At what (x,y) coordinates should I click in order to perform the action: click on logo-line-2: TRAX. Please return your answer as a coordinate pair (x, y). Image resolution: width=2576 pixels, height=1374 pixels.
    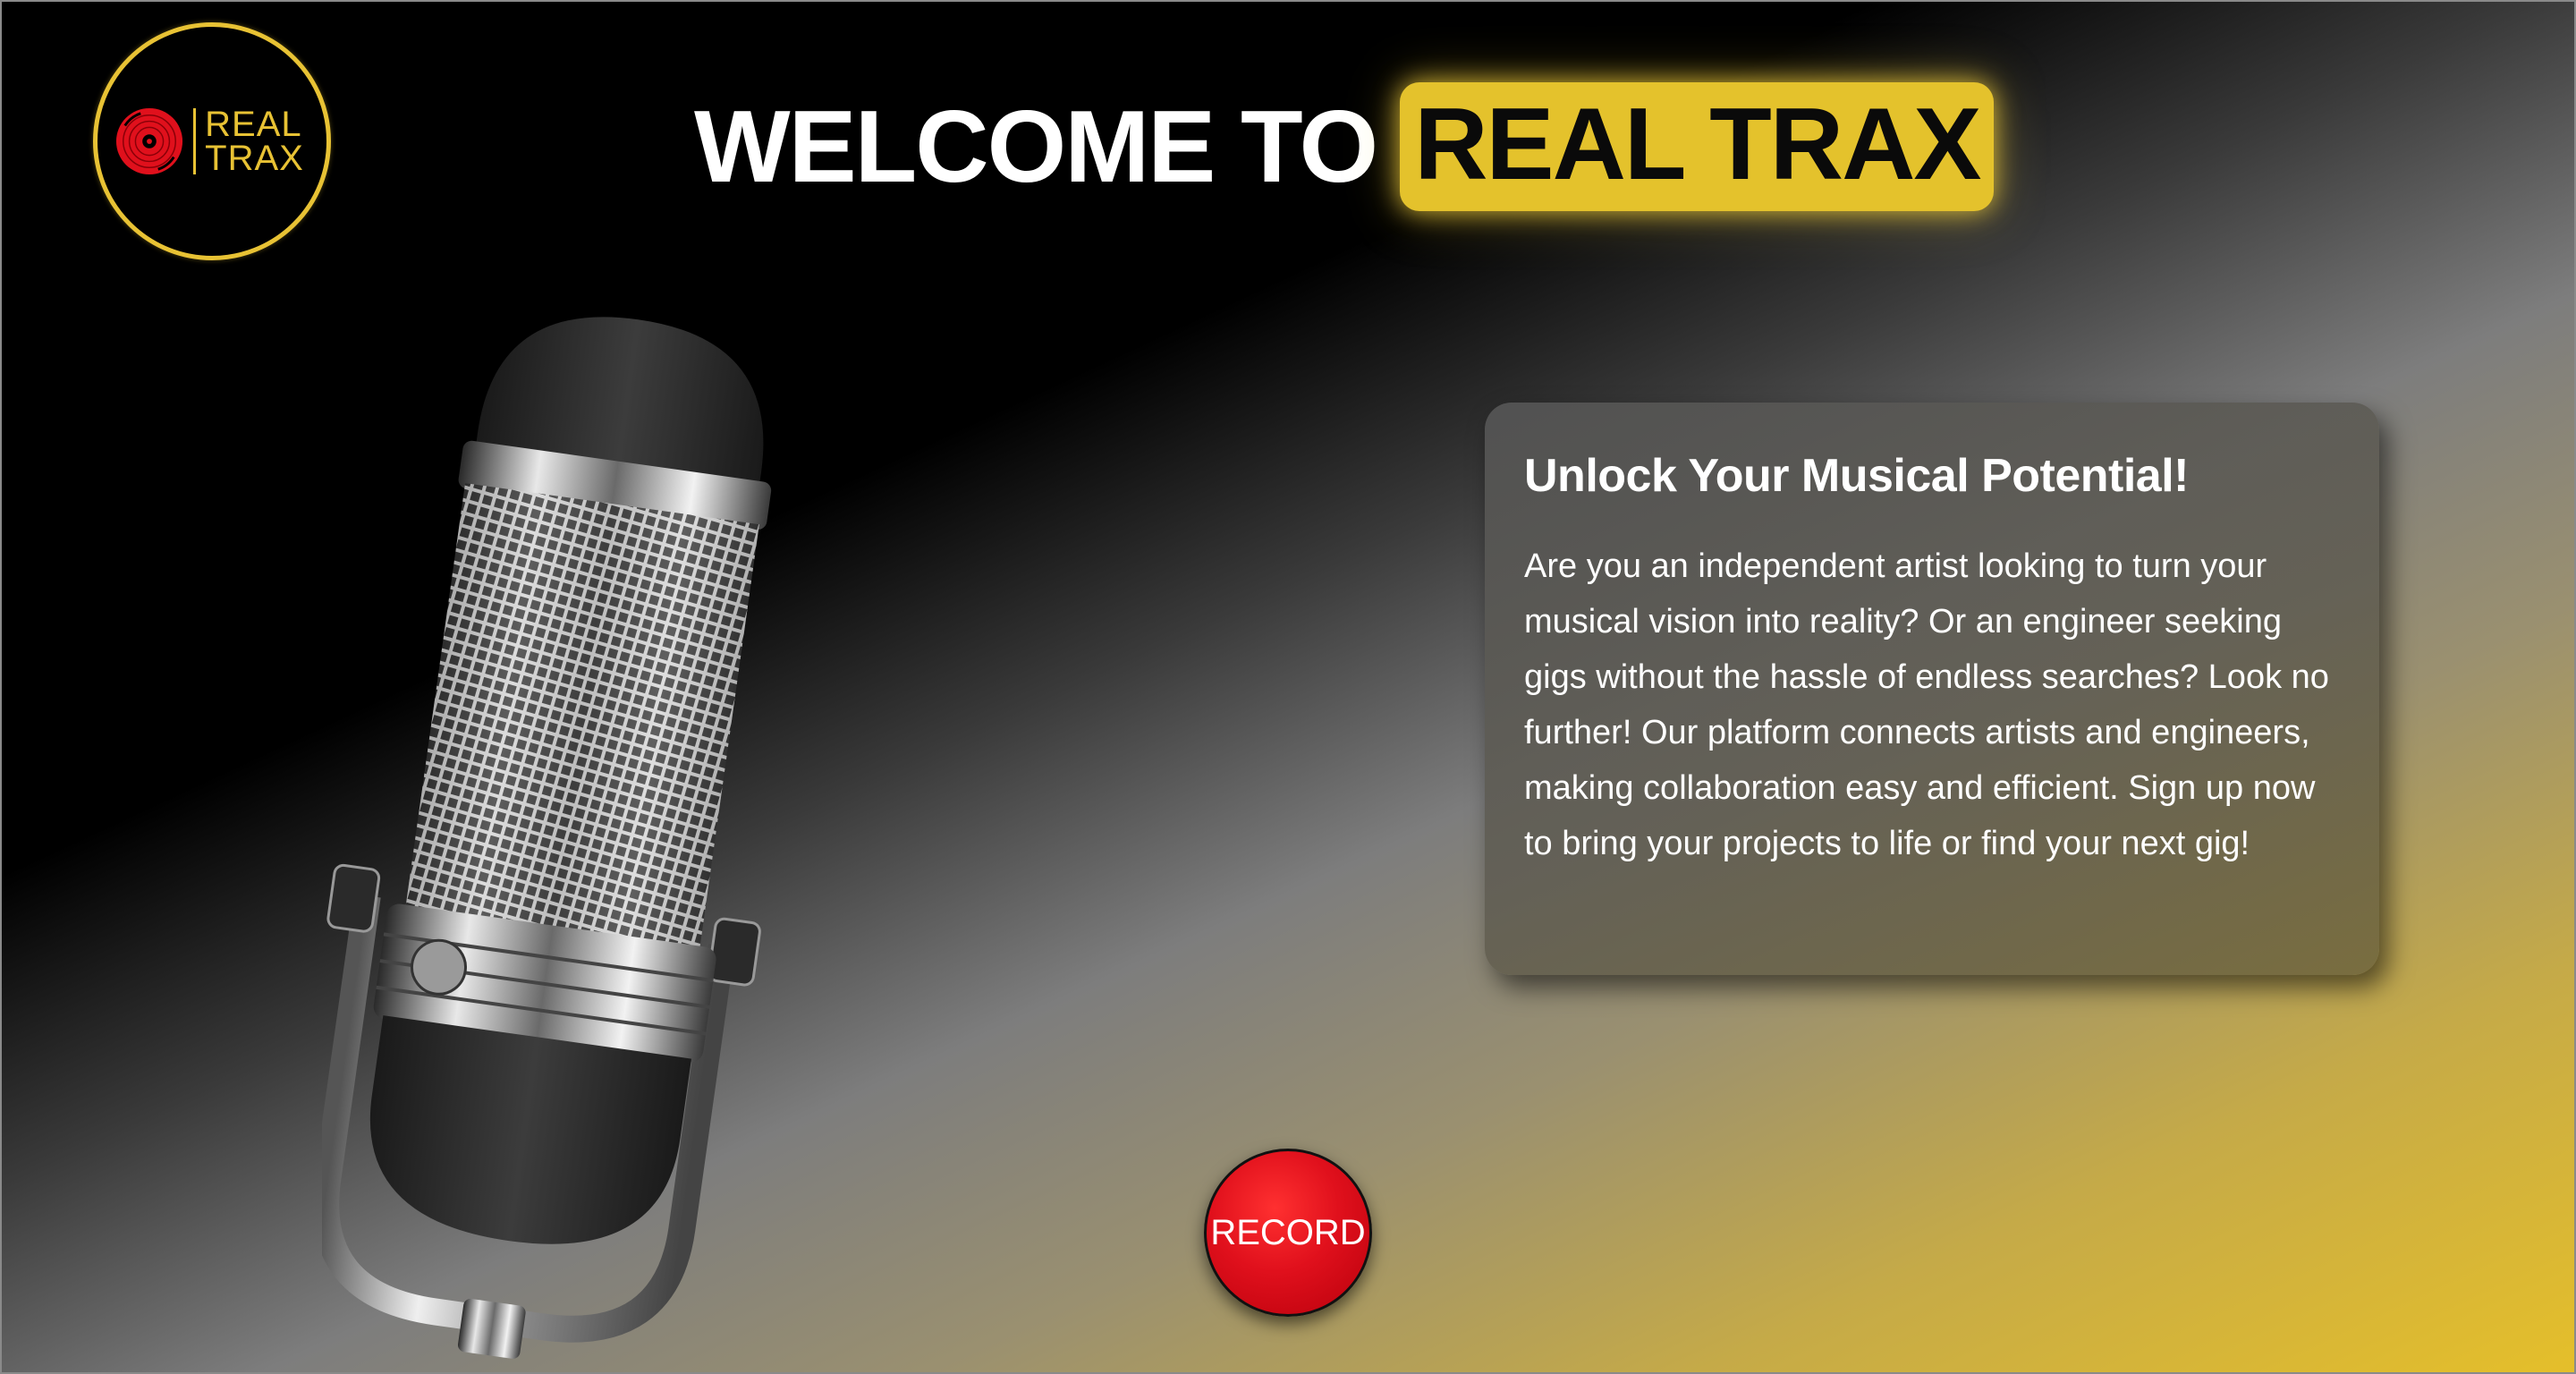
    Looking at the image, I should click on (254, 158).